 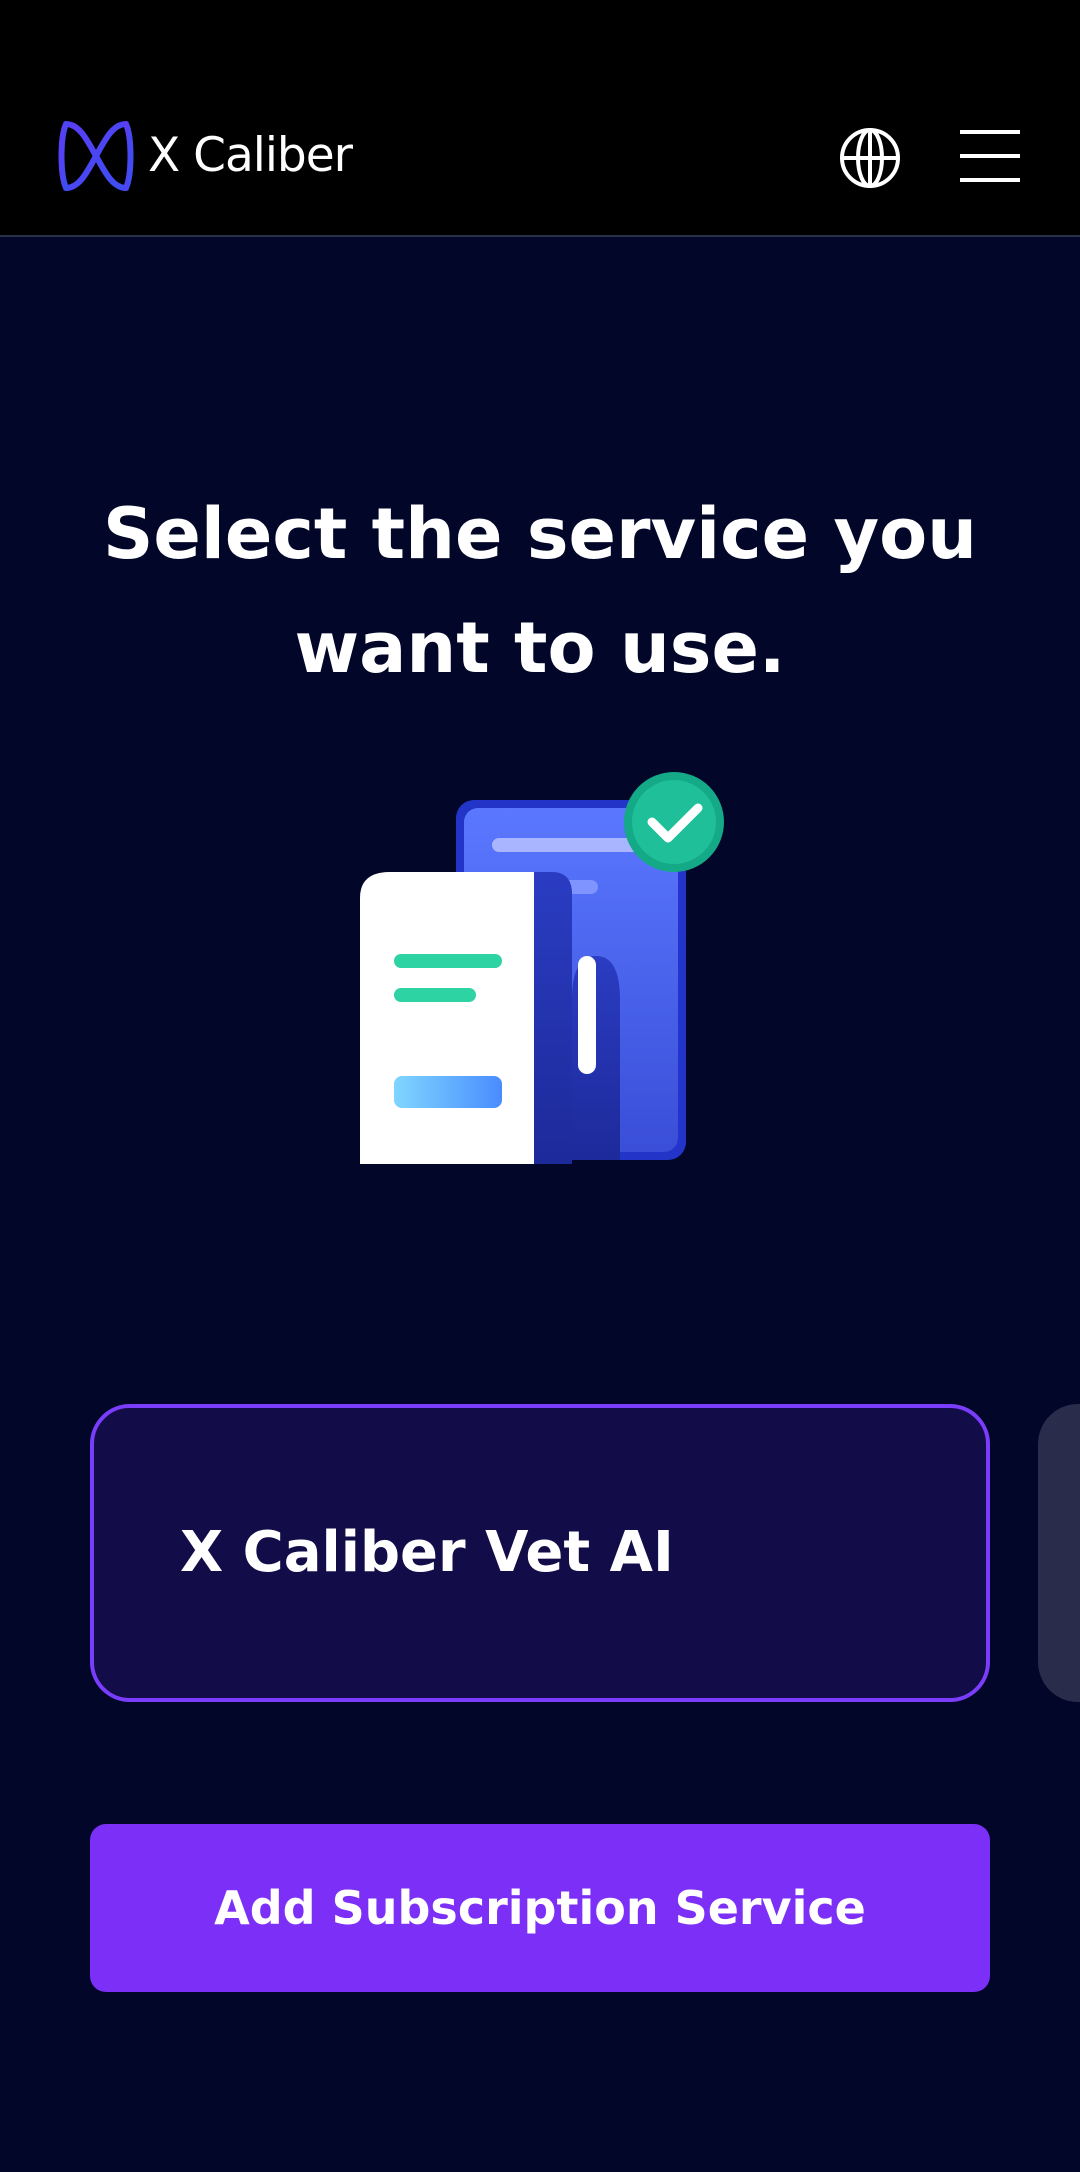 What do you see at coordinates (250, 155) in the screenshot?
I see `brand-name: X Caliber` at bounding box center [250, 155].